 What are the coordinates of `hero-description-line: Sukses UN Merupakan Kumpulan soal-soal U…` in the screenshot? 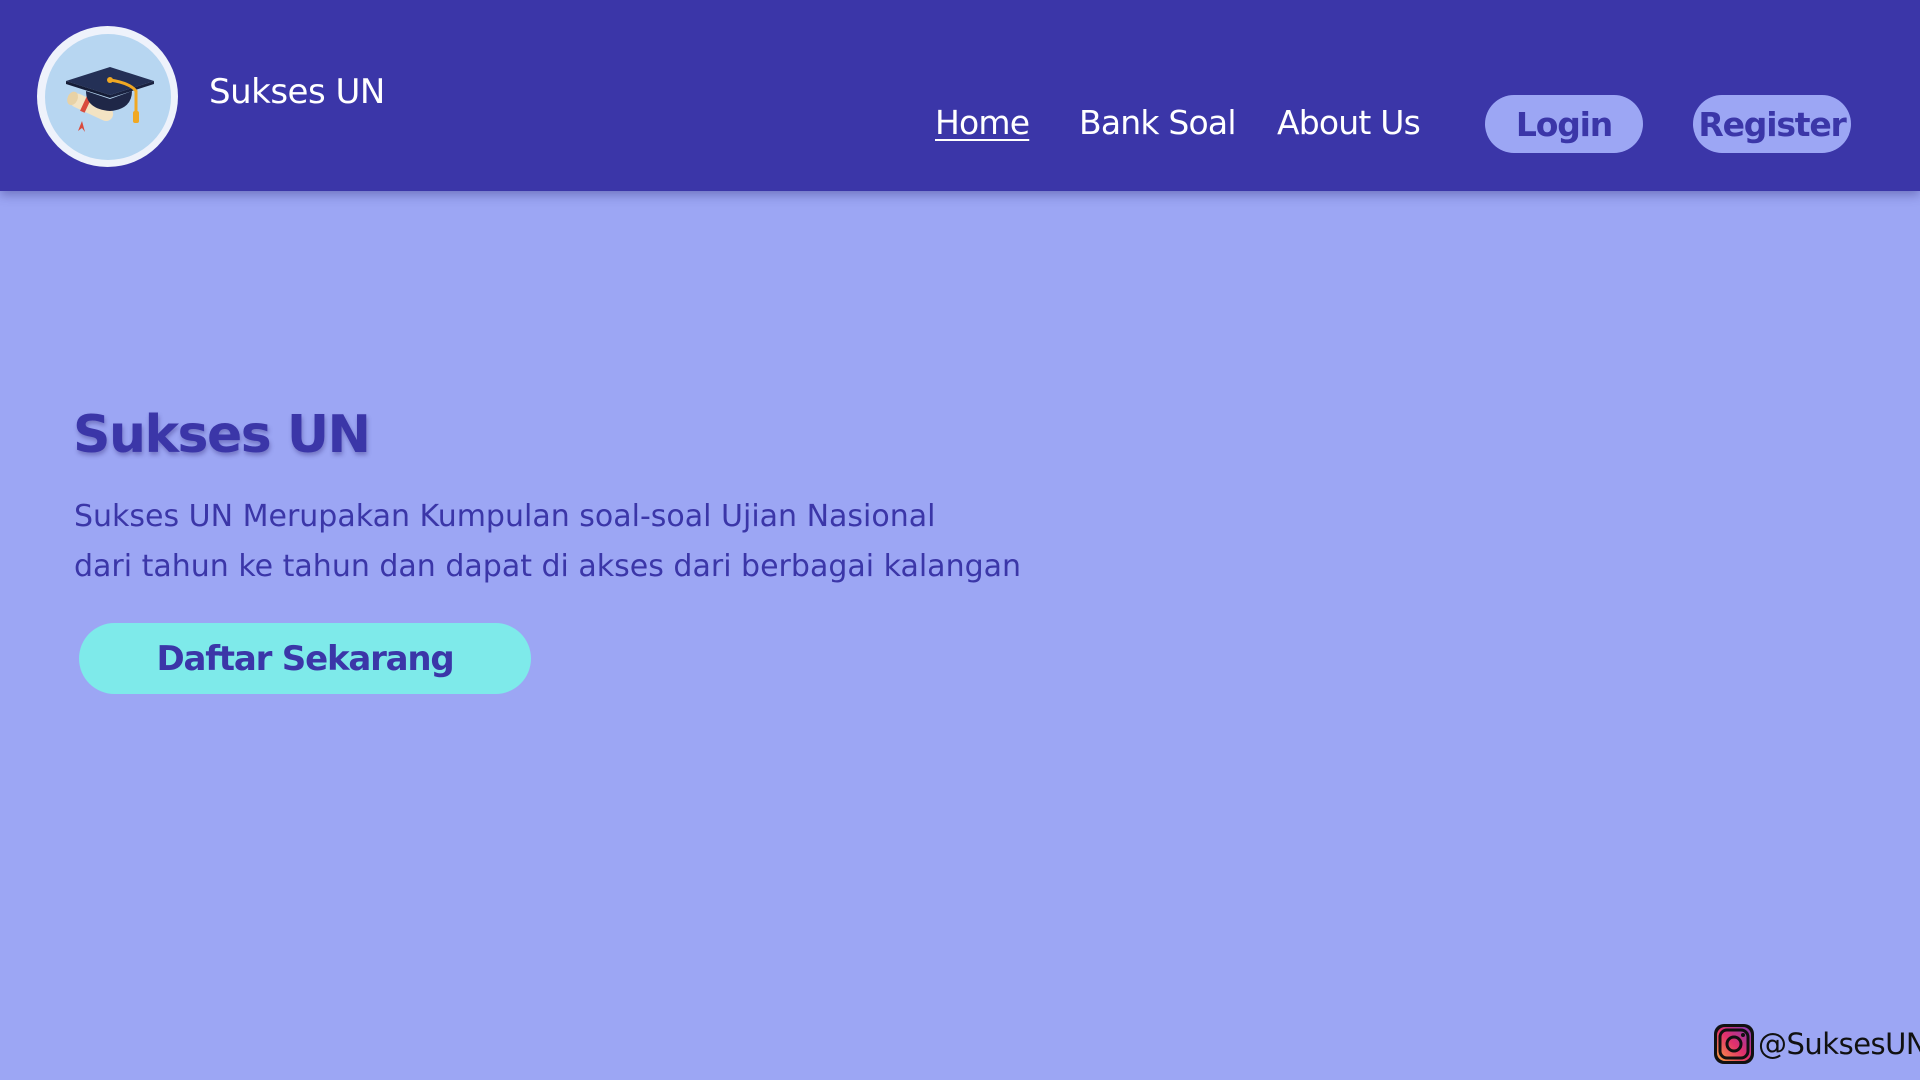 It's located at (505, 516).